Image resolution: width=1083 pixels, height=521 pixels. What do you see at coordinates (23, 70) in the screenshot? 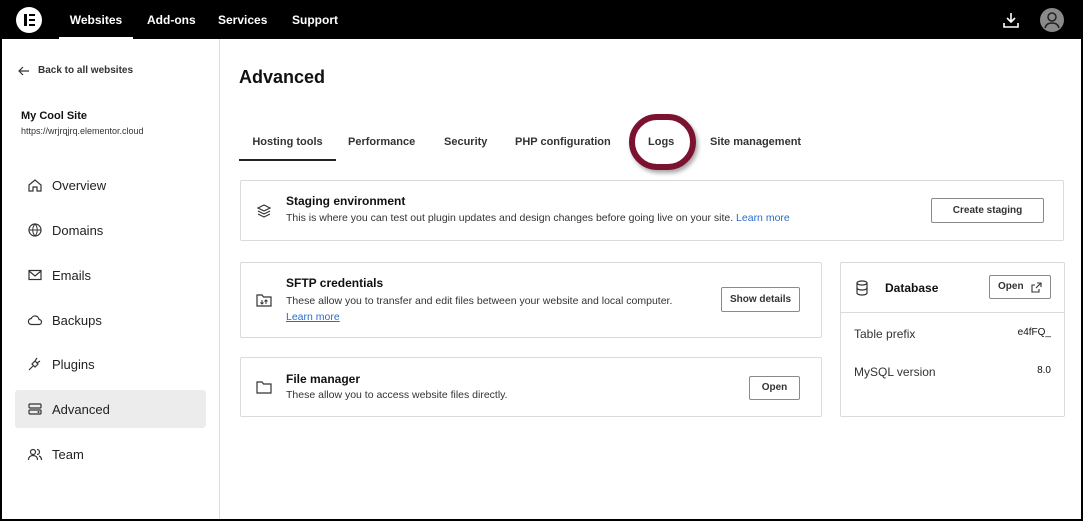
I see `arrow-left-icon` at bounding box center [23, 70].